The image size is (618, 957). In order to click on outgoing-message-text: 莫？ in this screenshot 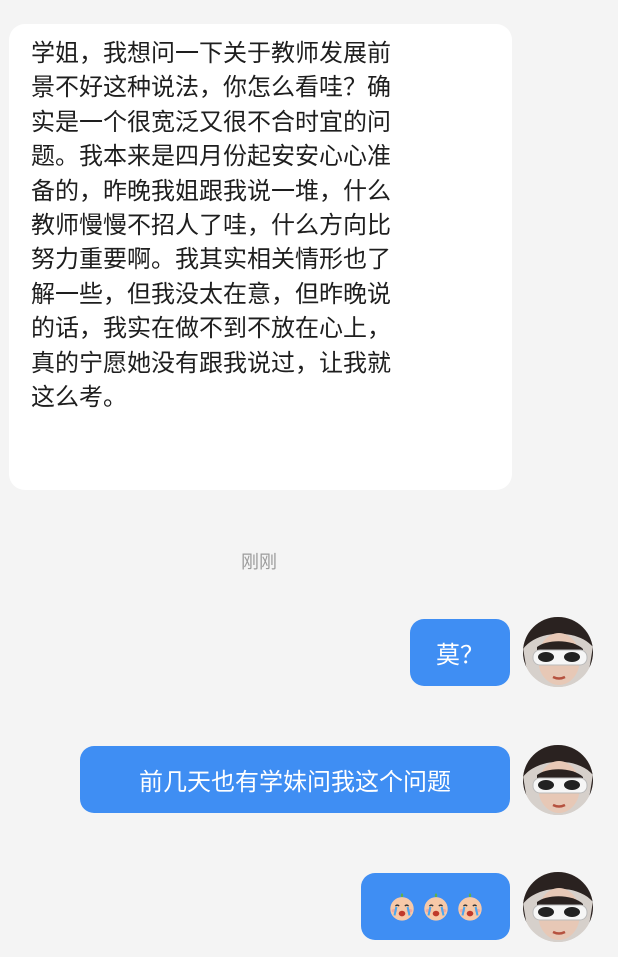, I will do `click(460, 655)`.